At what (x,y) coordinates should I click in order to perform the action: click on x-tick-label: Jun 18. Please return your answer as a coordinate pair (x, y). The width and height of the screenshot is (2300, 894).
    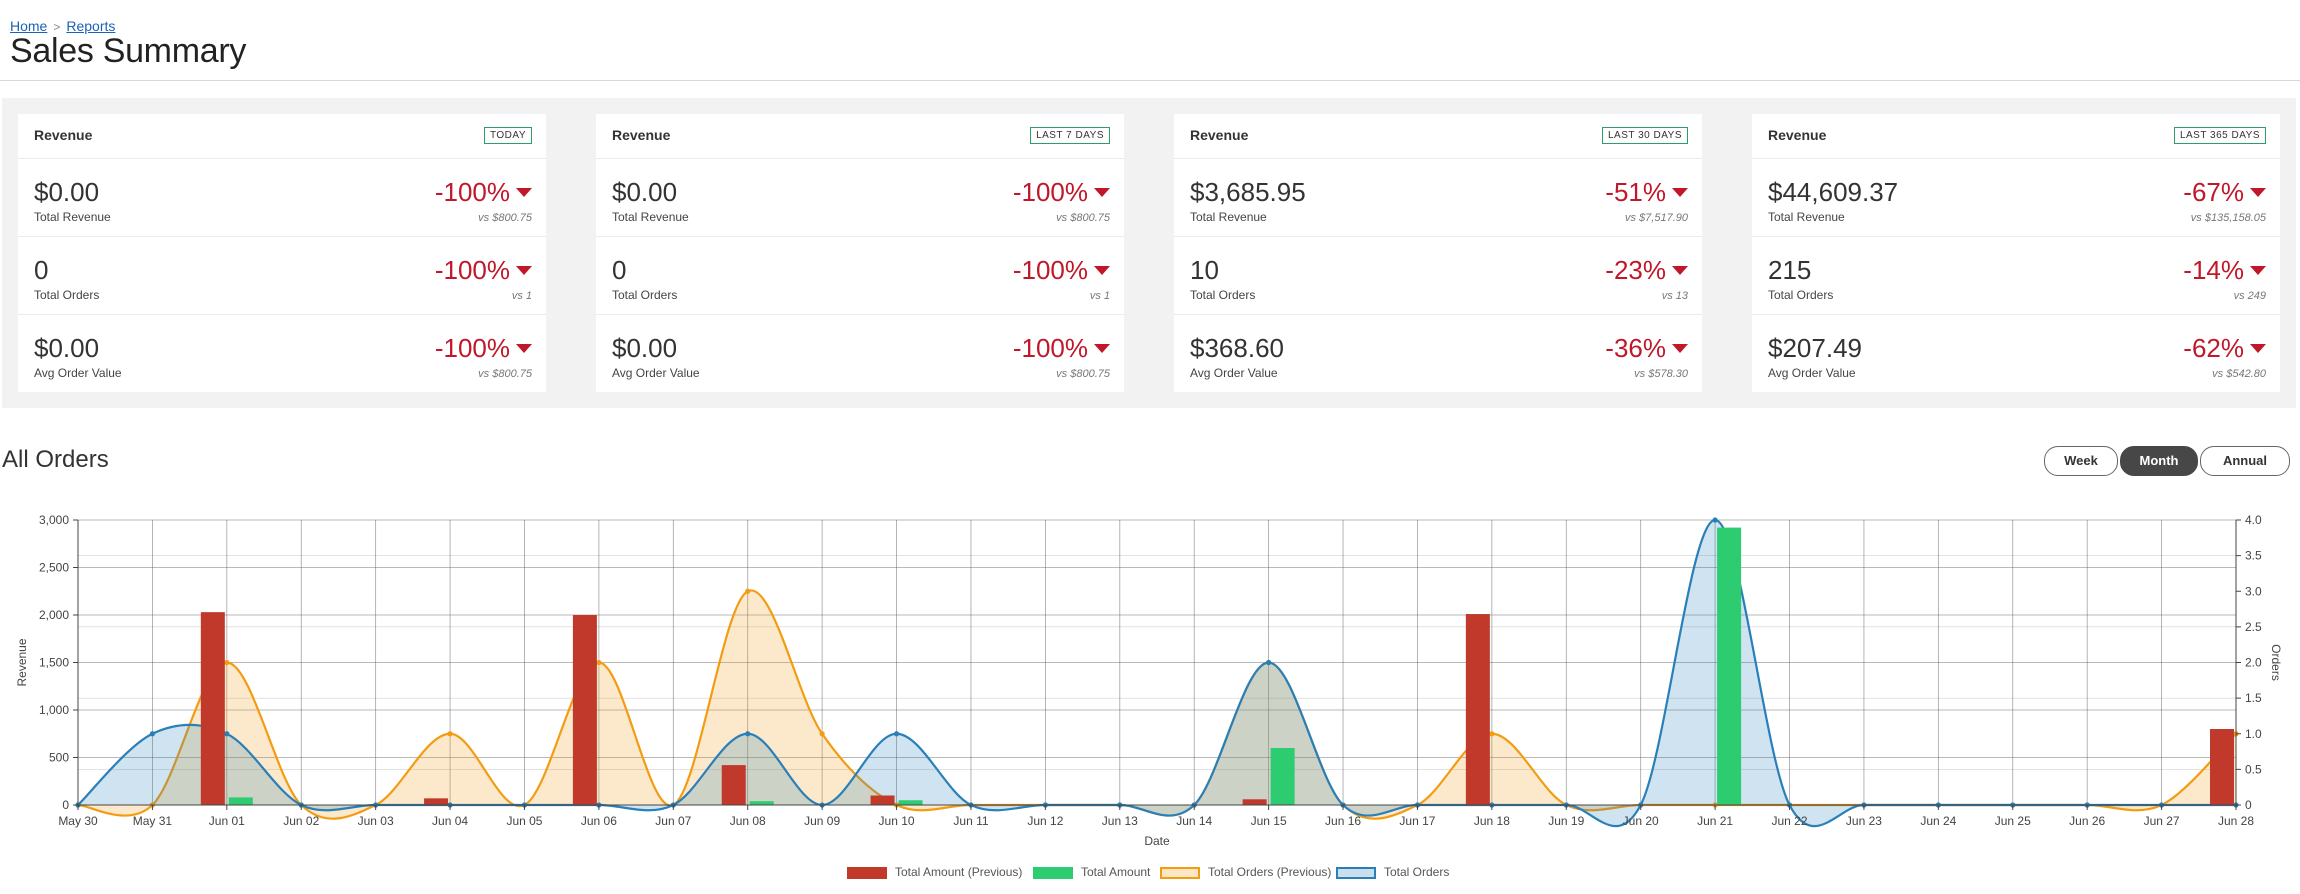
    Looking at the image, I should click on (1492, 821).